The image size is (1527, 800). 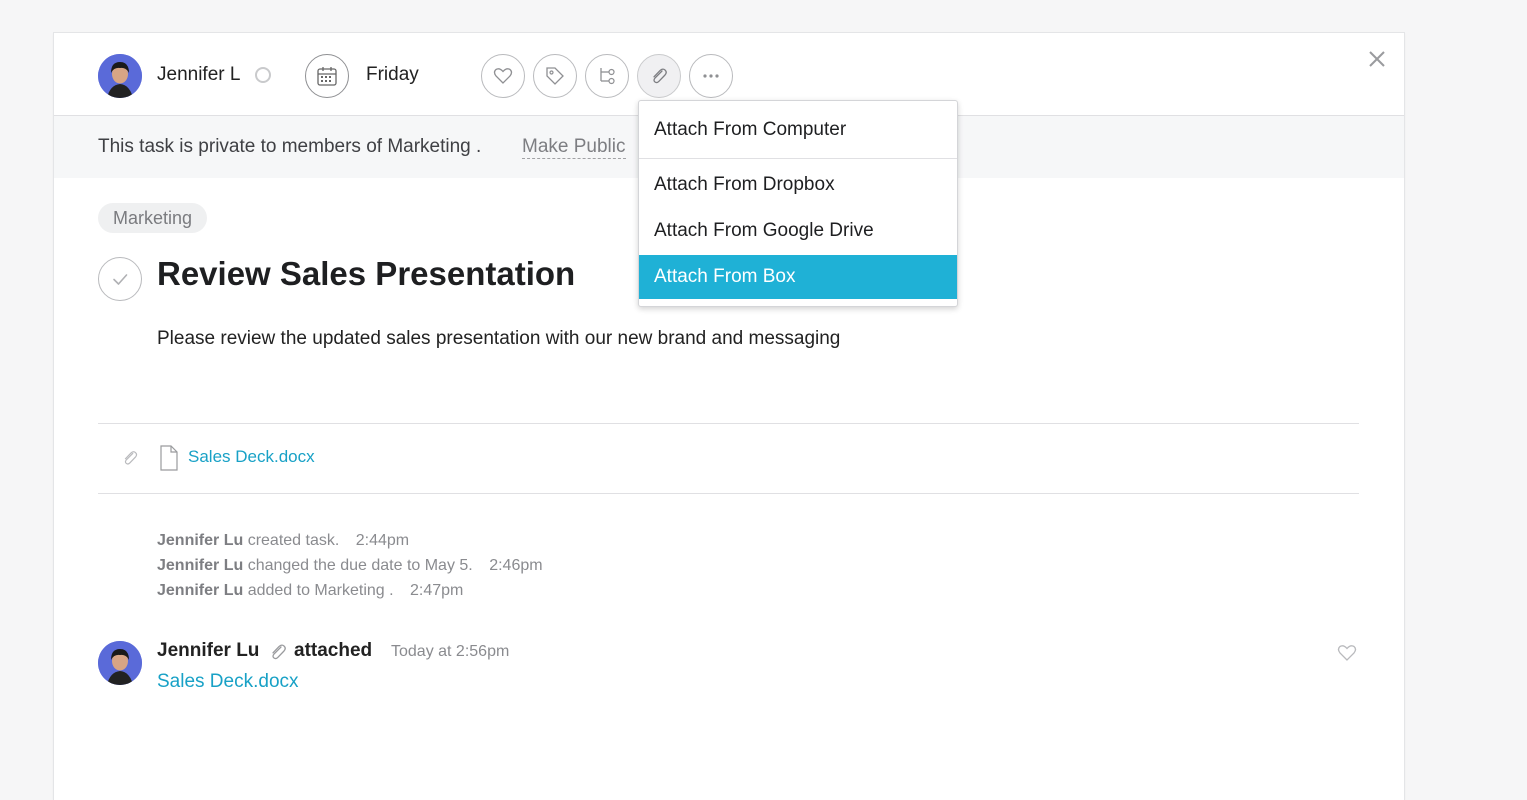 What do you see at coordinates (798, 185) in the screenshot?
I see `attach-from-dropbox: Attach From Dropbox` at bounding box center [798, 185].